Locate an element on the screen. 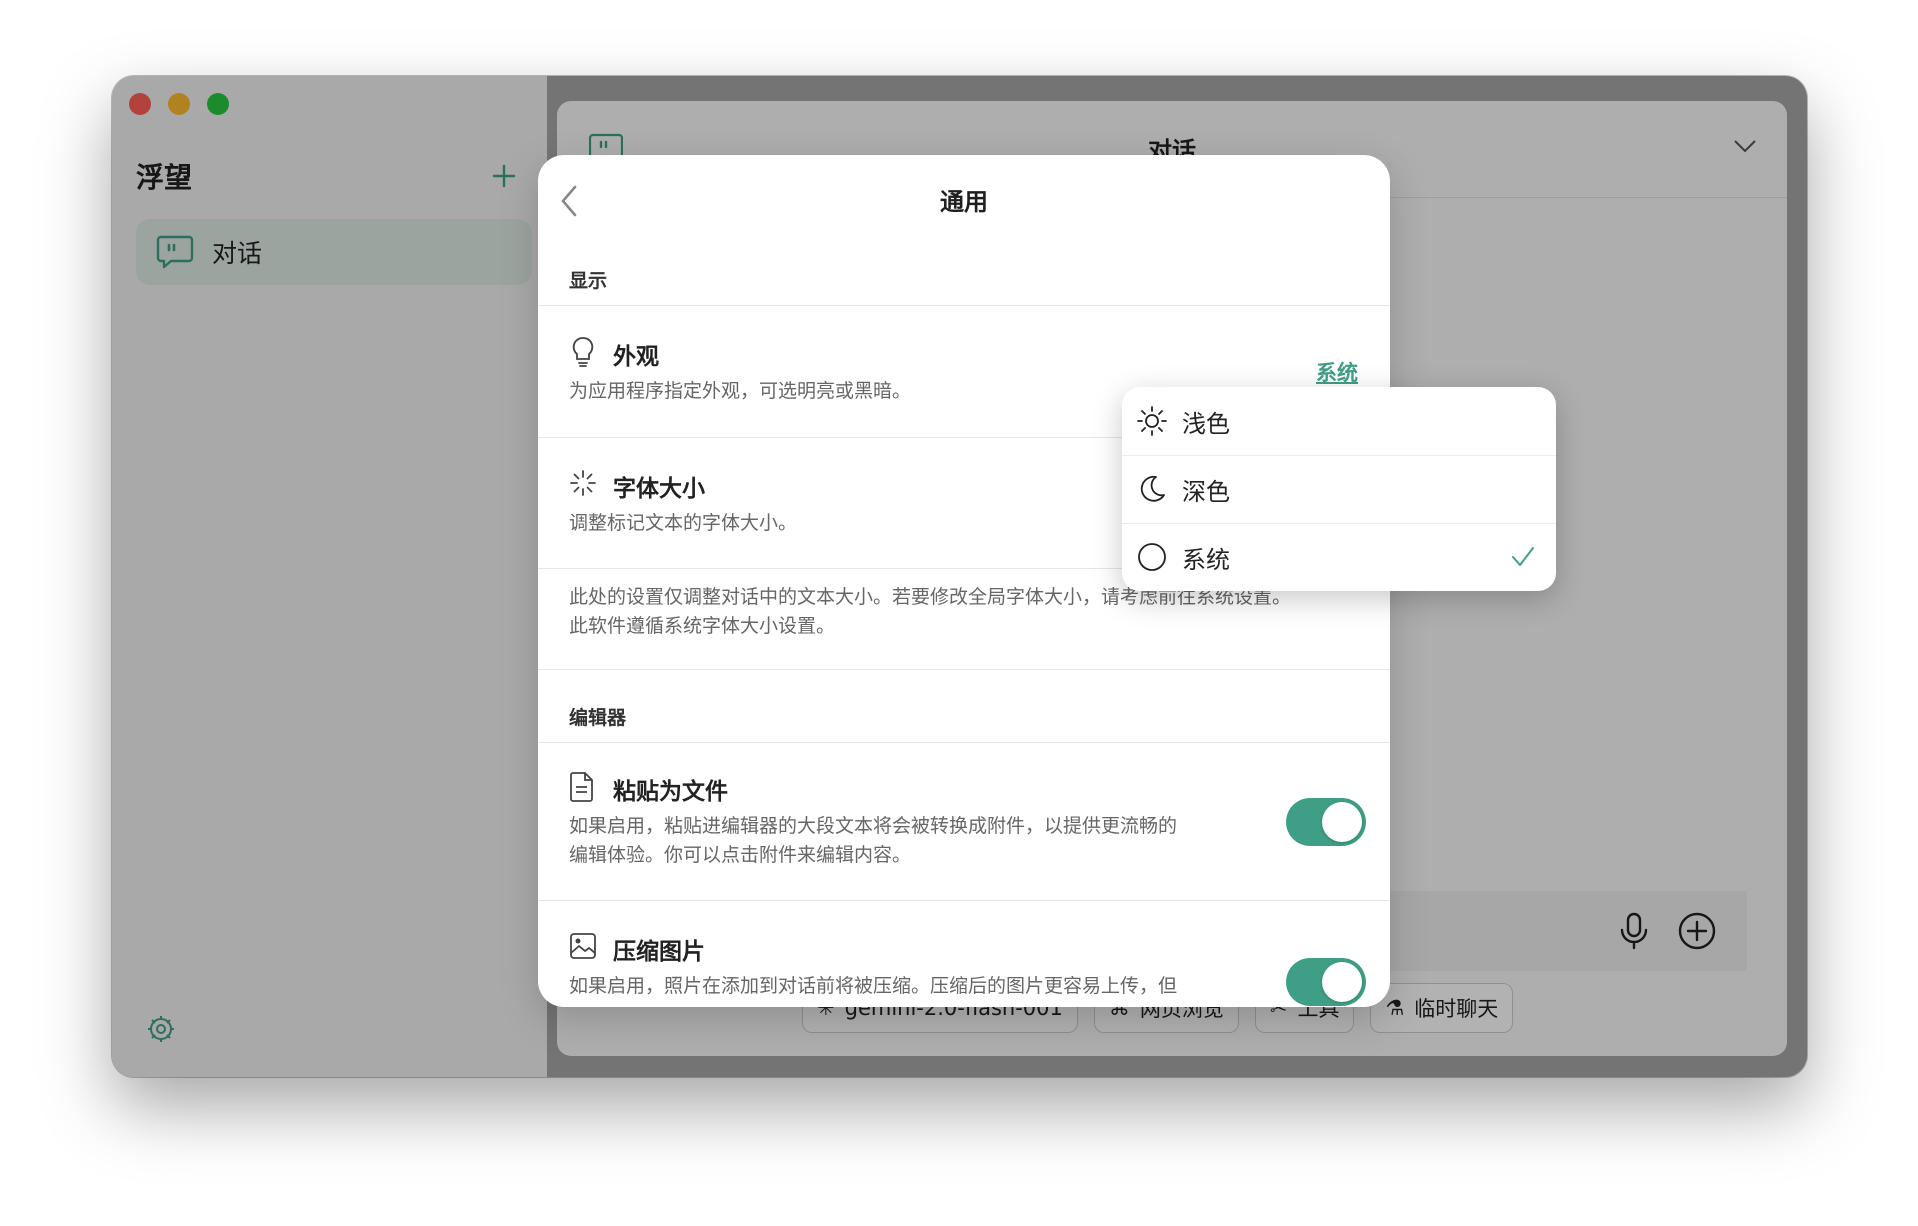  circle-icon is located at coordinates (1152, 557).